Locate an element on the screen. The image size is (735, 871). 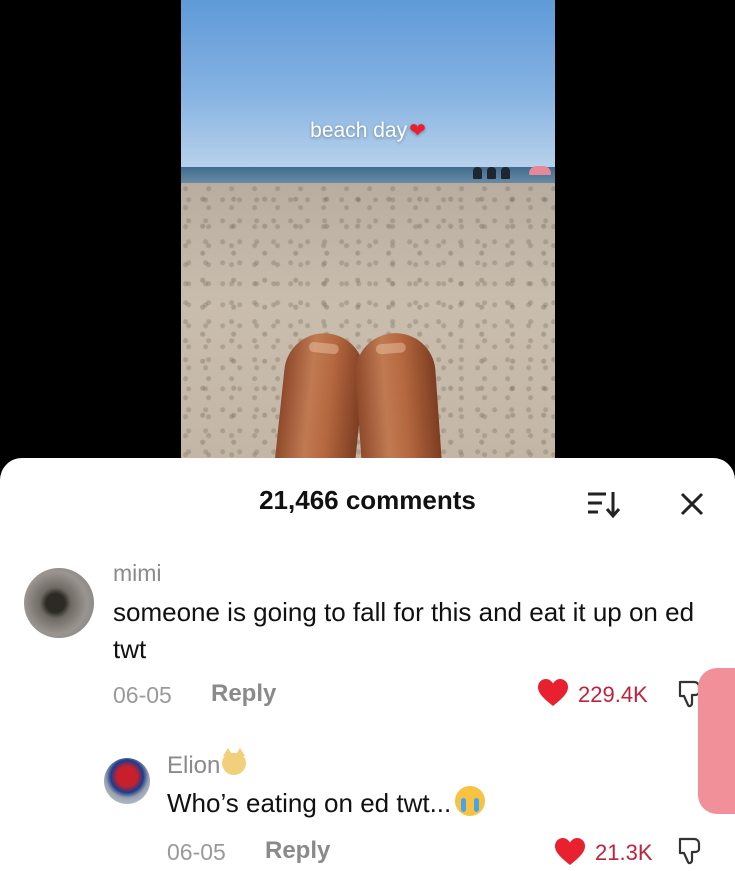
caption-text: beach day is located at coordinates (359, 130).